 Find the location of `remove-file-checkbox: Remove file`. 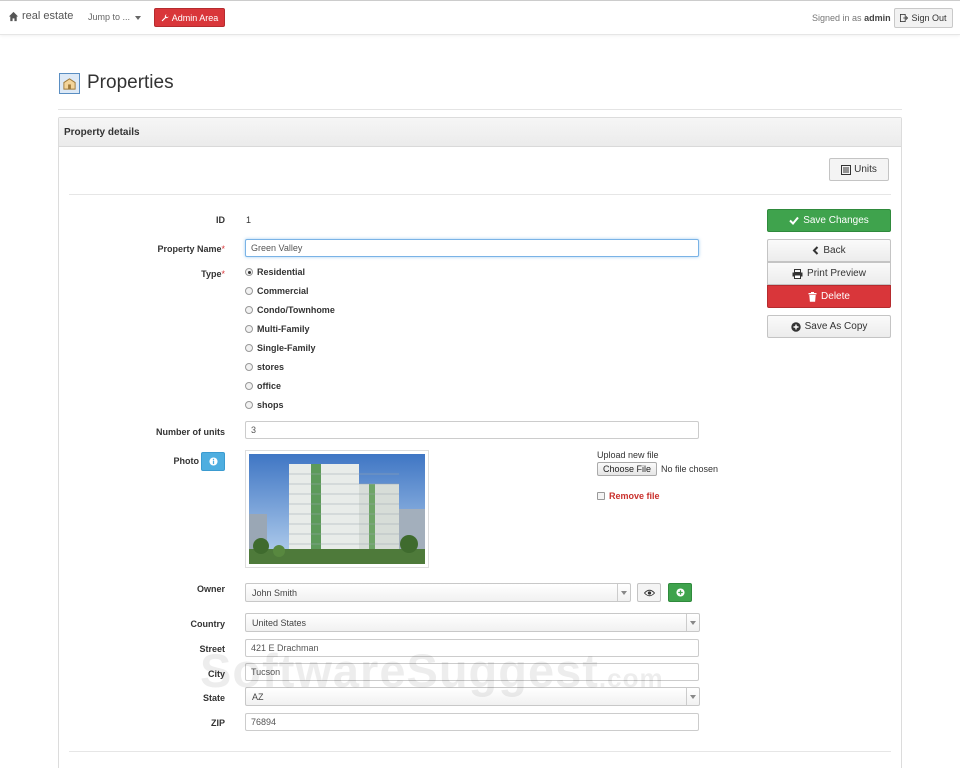

remove-file-checkbox: Remove file is located at coordinates (628, 496).